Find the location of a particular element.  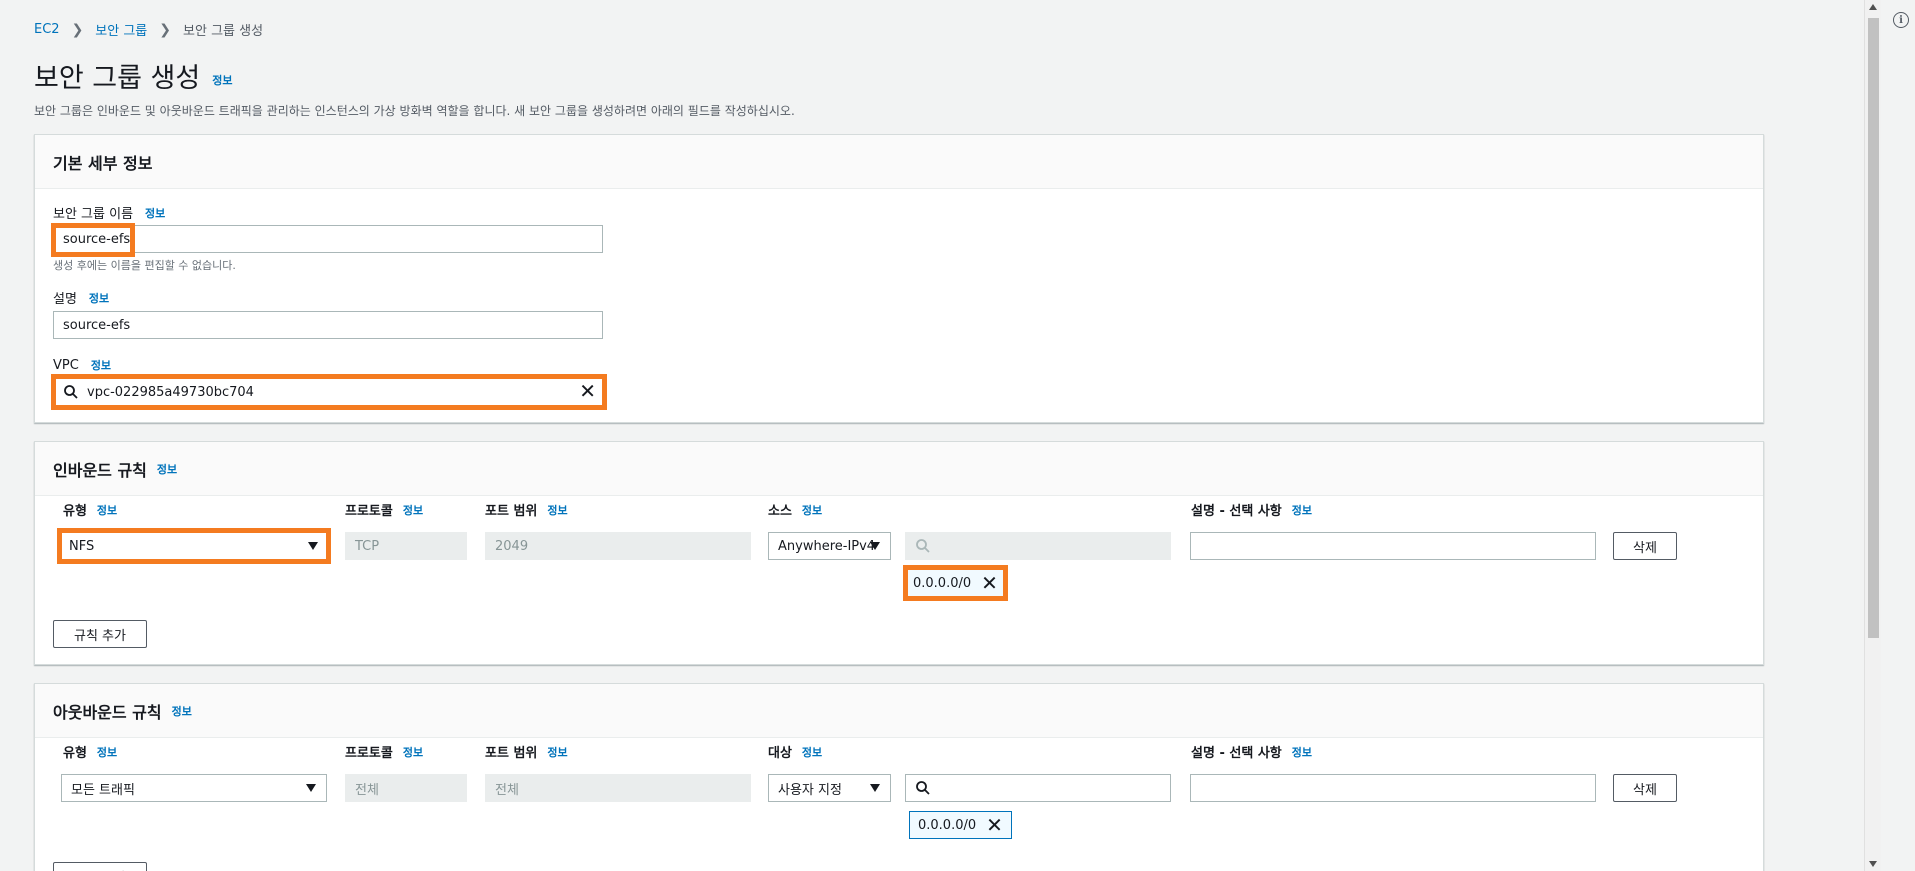

description-input: source-efs is located at coordinates (328, 325).